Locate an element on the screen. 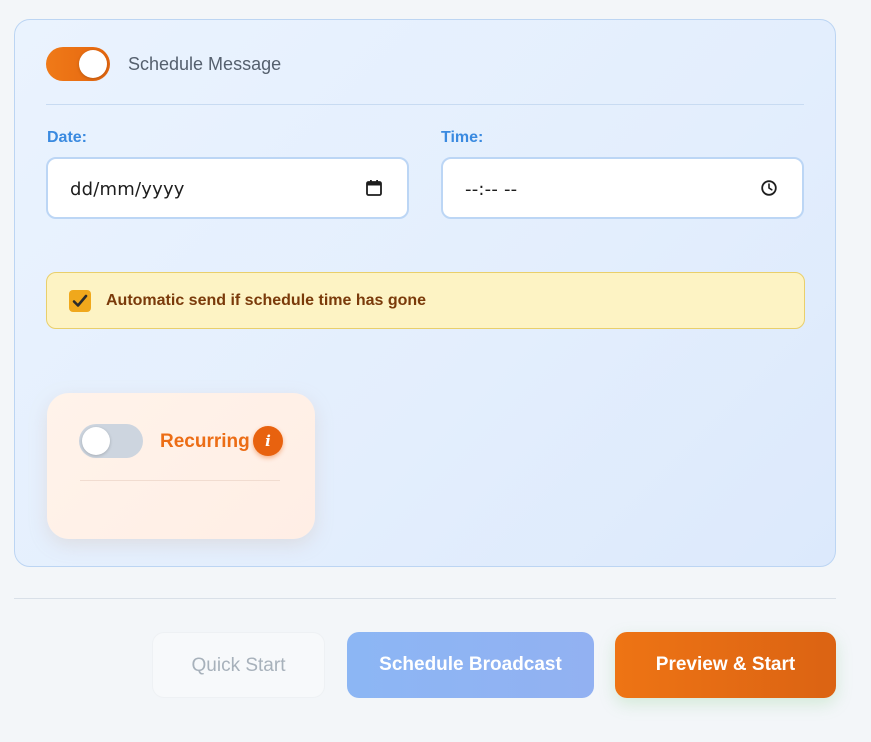  info-icon: i is located at coordinates (268, 441).